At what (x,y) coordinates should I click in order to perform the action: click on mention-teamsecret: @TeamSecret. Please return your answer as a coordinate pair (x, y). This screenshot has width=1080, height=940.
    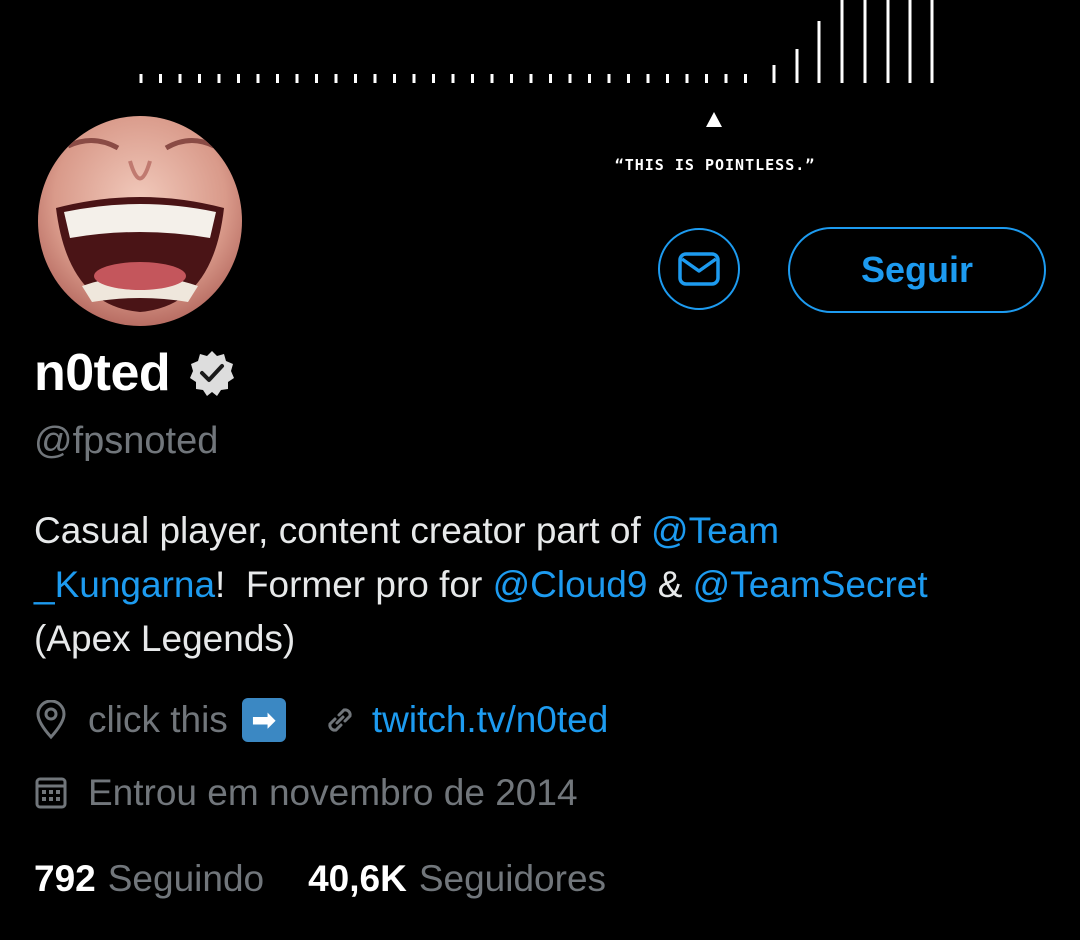
    Looking at the image, I should click on (810, 584).